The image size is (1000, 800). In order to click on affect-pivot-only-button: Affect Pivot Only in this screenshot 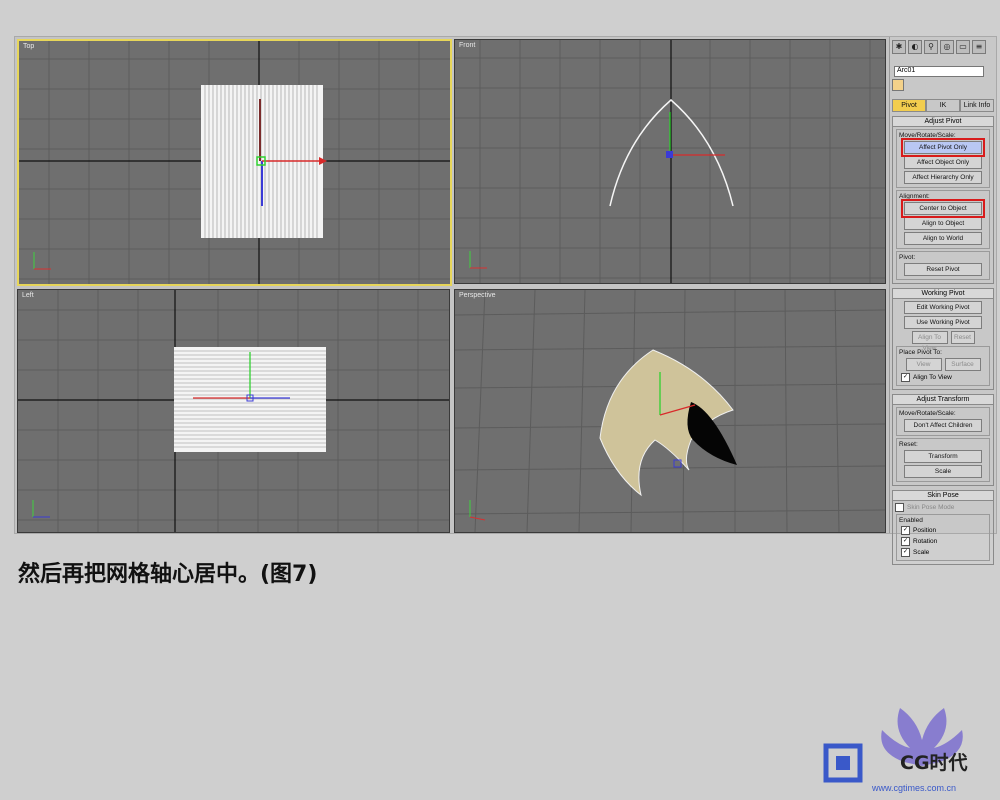, I will do `click(943, 147)`.